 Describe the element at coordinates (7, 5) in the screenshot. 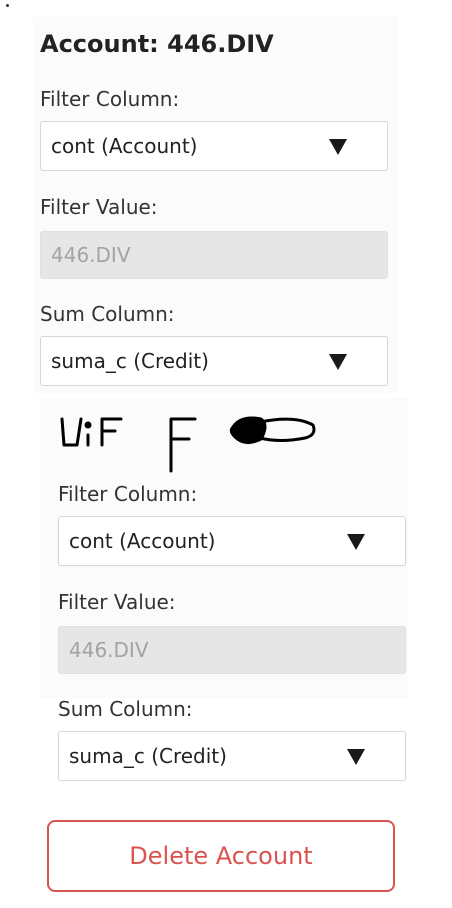

I see `corner-dot` at that location.